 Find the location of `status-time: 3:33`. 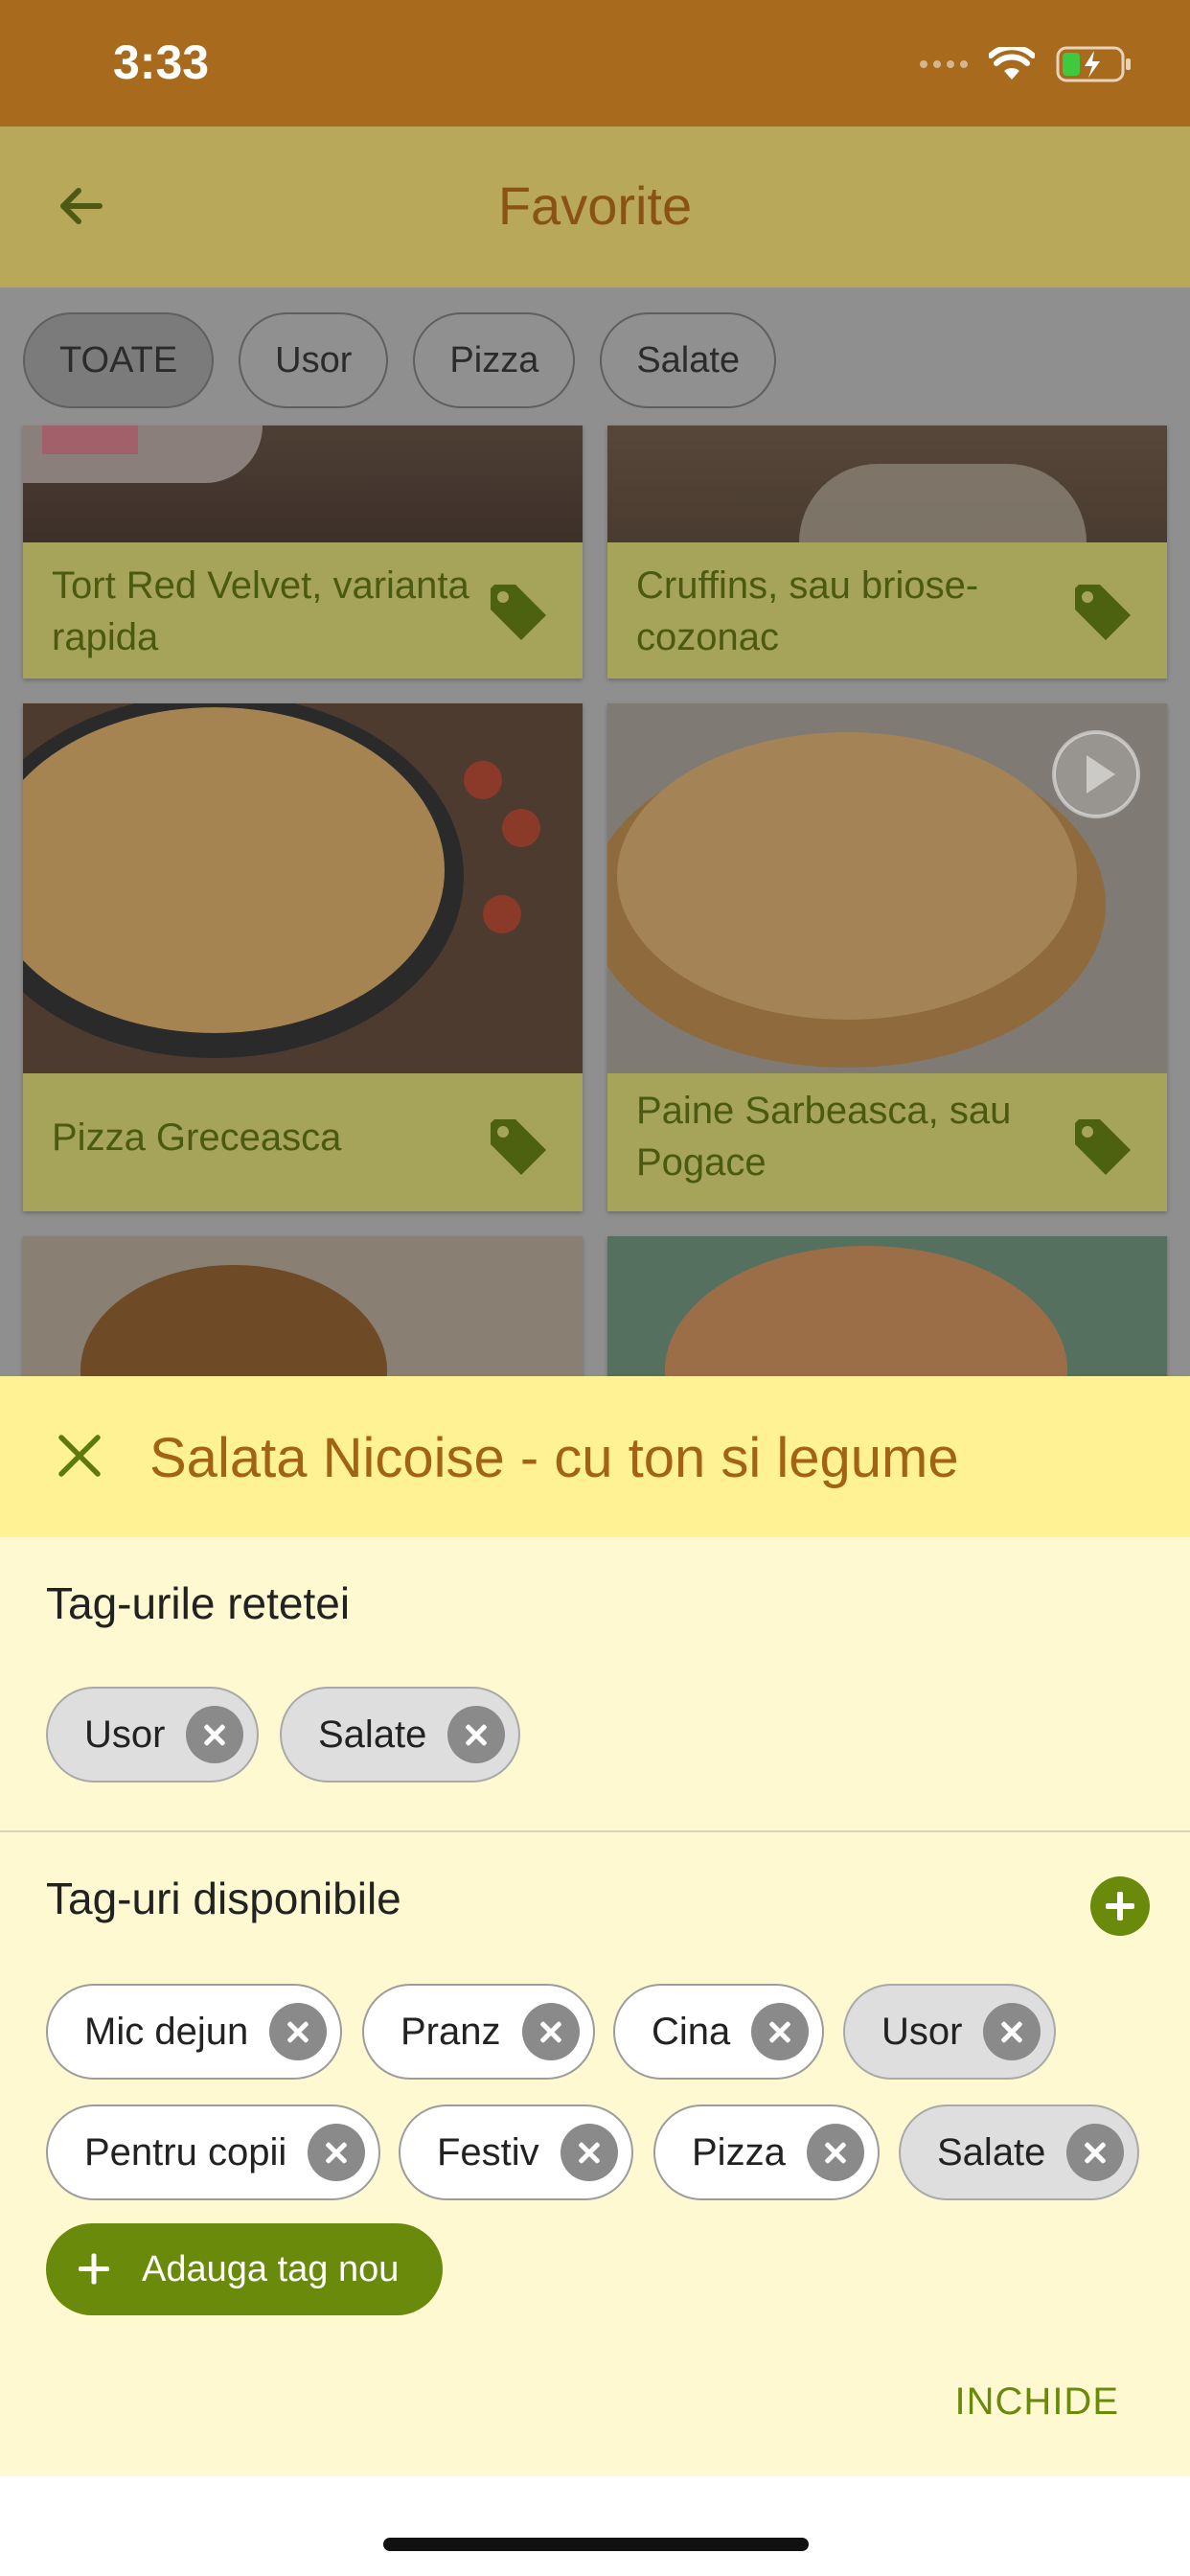

status-time: 3:33 is located at coordinates (162, 62).